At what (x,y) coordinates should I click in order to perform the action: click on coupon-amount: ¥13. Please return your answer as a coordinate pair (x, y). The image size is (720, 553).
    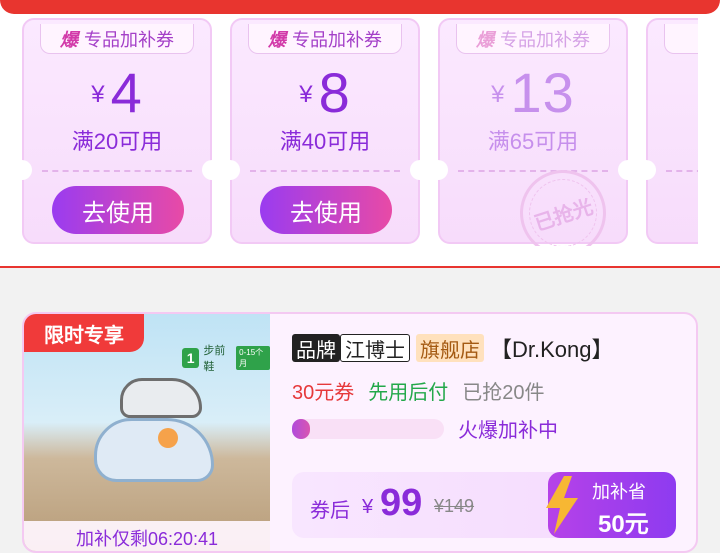
    Looking at the image, I should click on (533, 92).